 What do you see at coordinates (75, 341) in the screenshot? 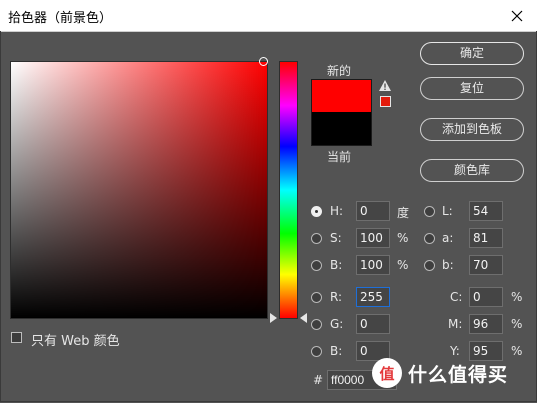
I see `web-only-label: 只有 Web 颜色` at bounding box center [75, 341].